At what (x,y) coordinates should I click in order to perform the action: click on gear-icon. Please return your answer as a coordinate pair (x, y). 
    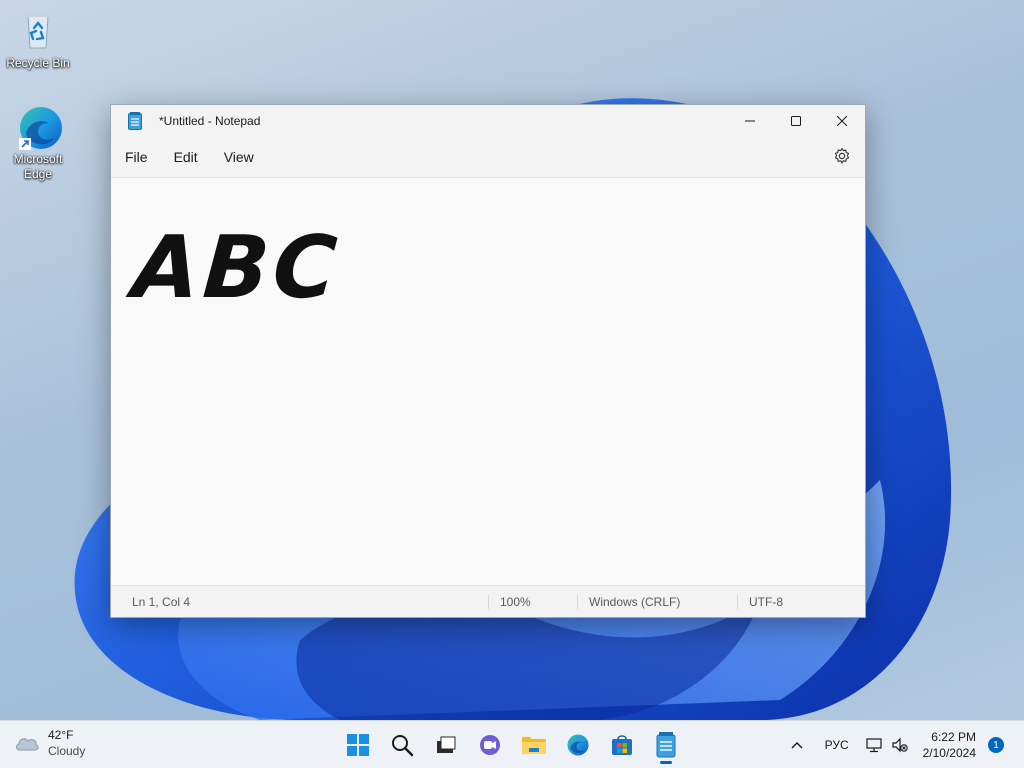
    Looking at the image, I should click on (842, 155).